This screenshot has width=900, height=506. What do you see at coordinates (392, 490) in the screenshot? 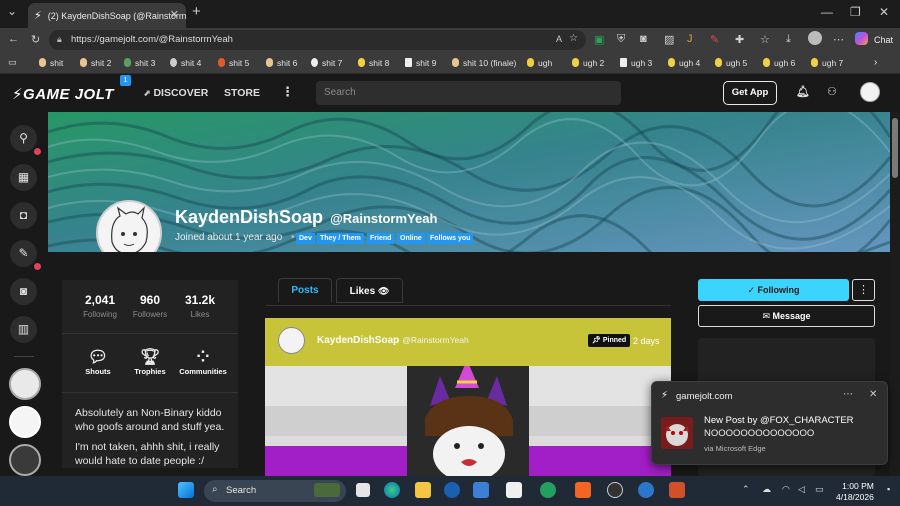
I see `edge-icon` at bounding box center [392, 490].